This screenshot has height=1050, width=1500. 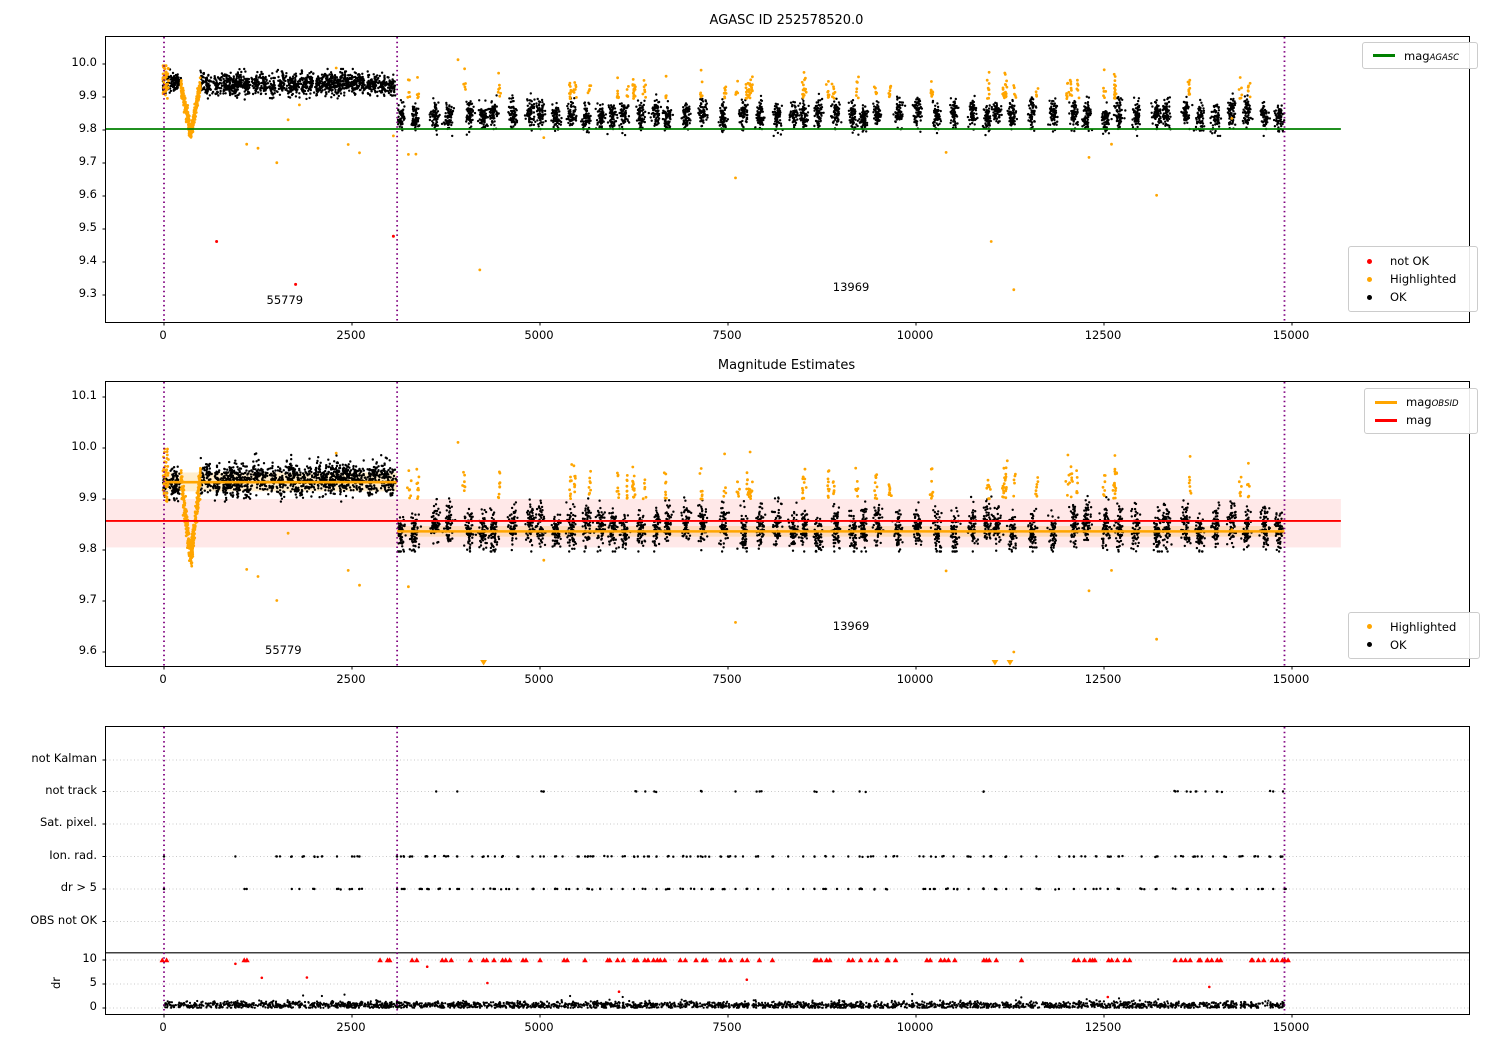 I want to click on not-track-points, so click(x=860, y=791).